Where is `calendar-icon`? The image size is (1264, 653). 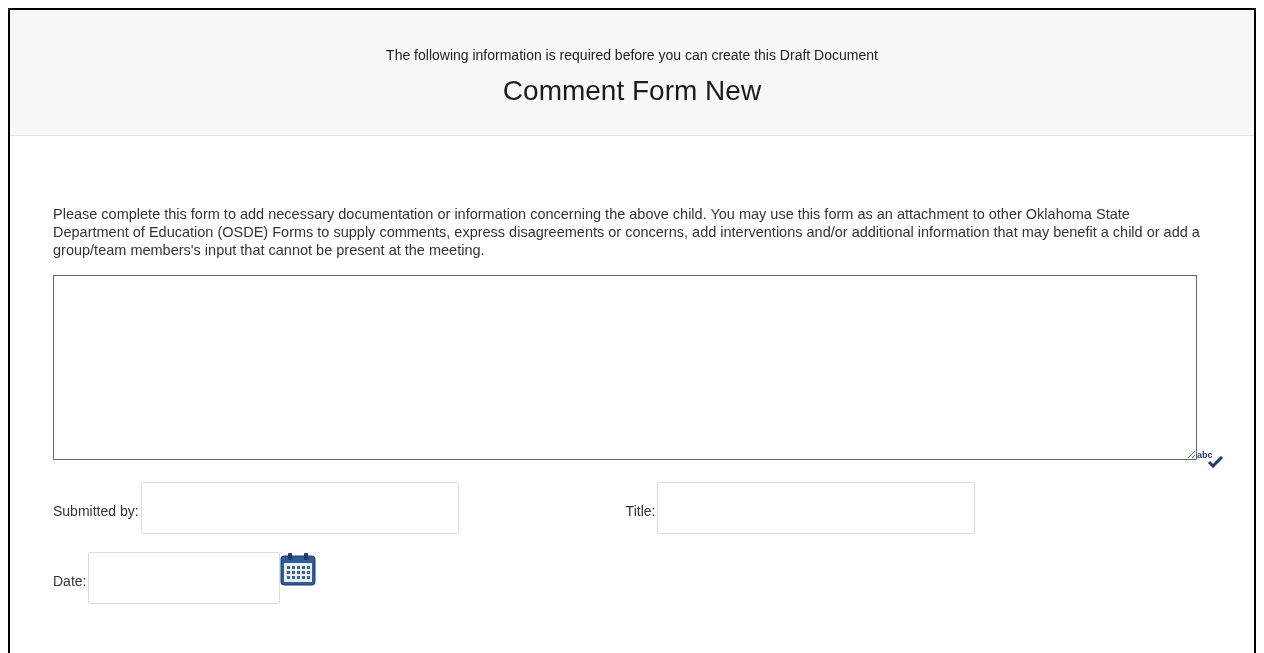 calendar-icon is located at coordinates (298, 569).